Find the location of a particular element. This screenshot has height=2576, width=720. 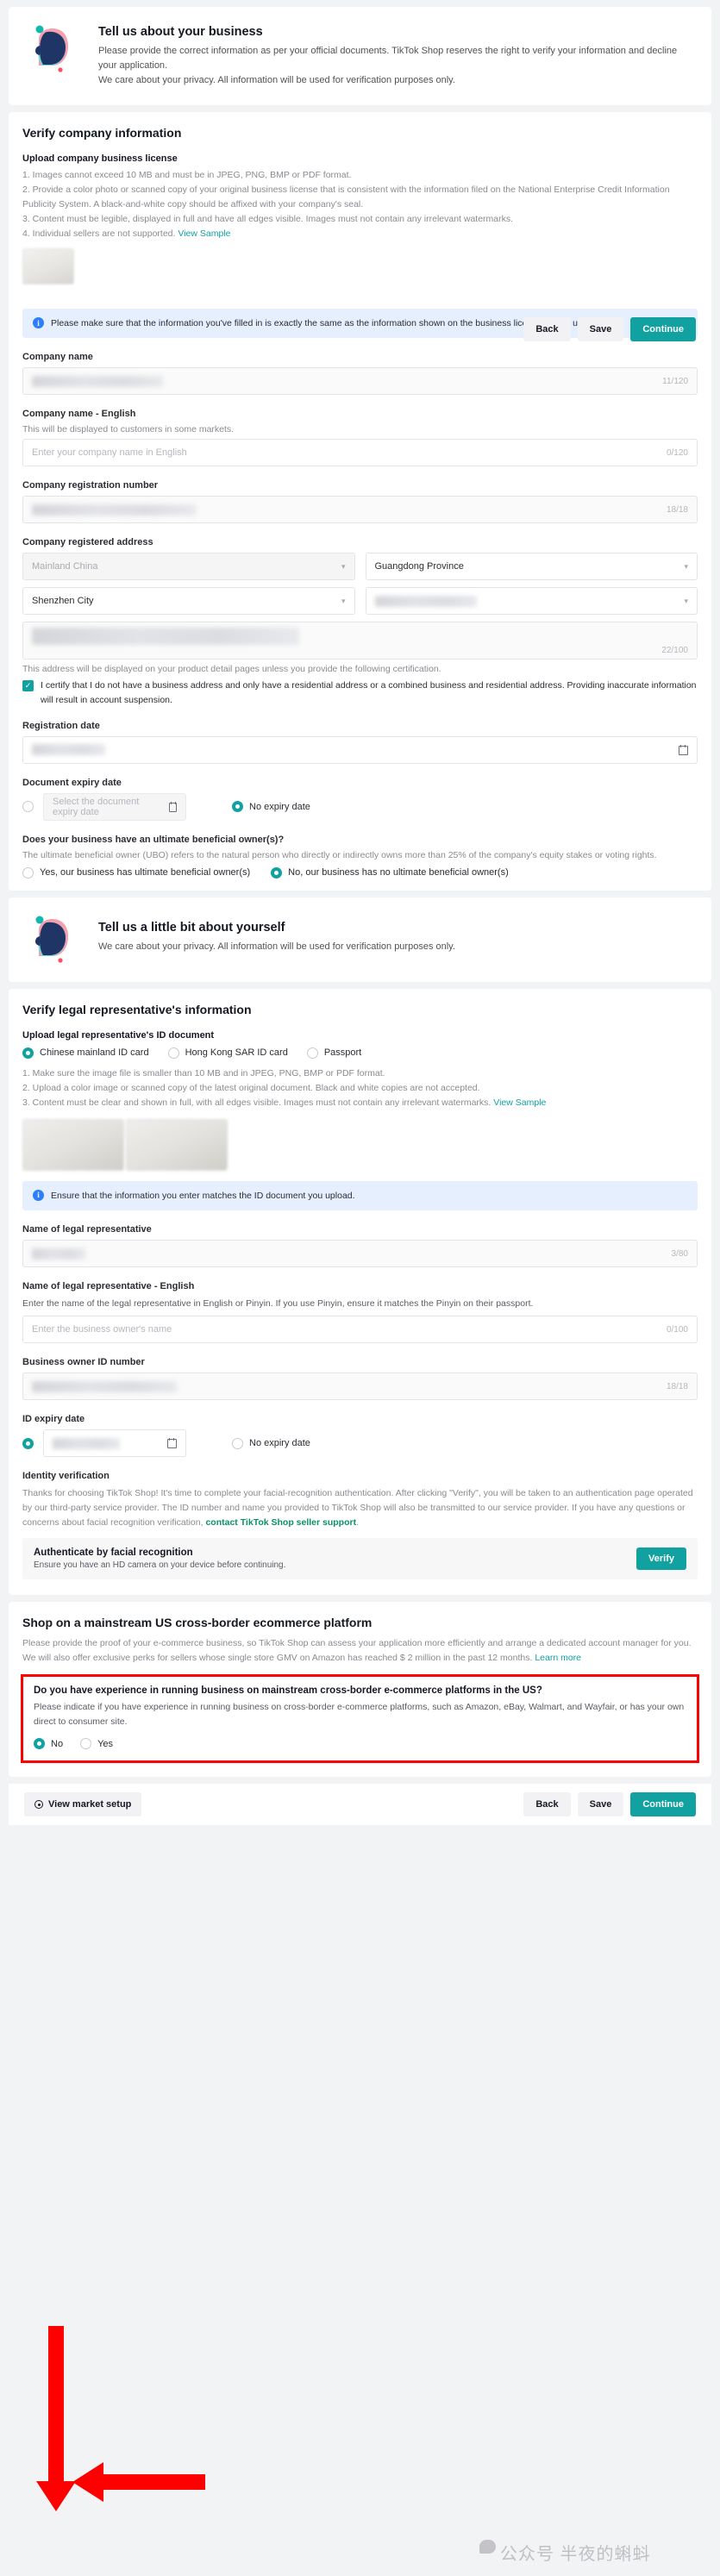

facial-recognition-title: Authenticate by facial recognition is located at coordinates (114, 1552).